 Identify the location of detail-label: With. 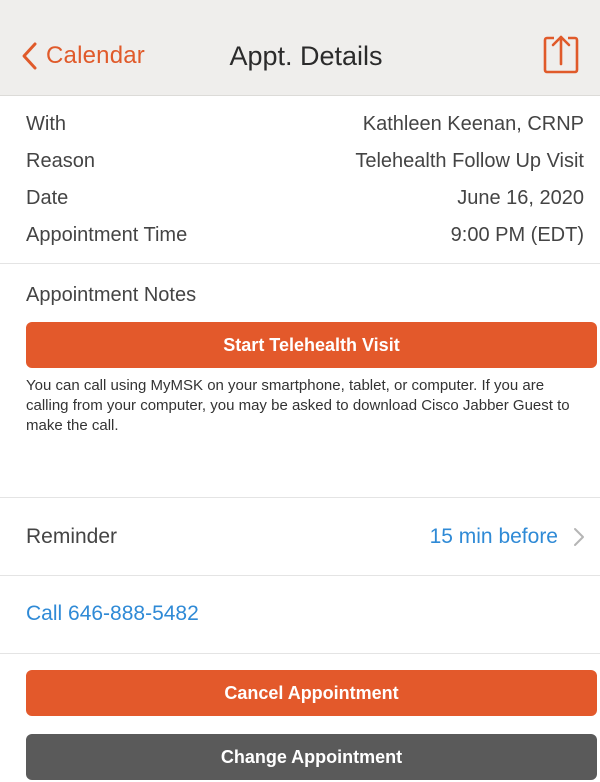
(46, 124).